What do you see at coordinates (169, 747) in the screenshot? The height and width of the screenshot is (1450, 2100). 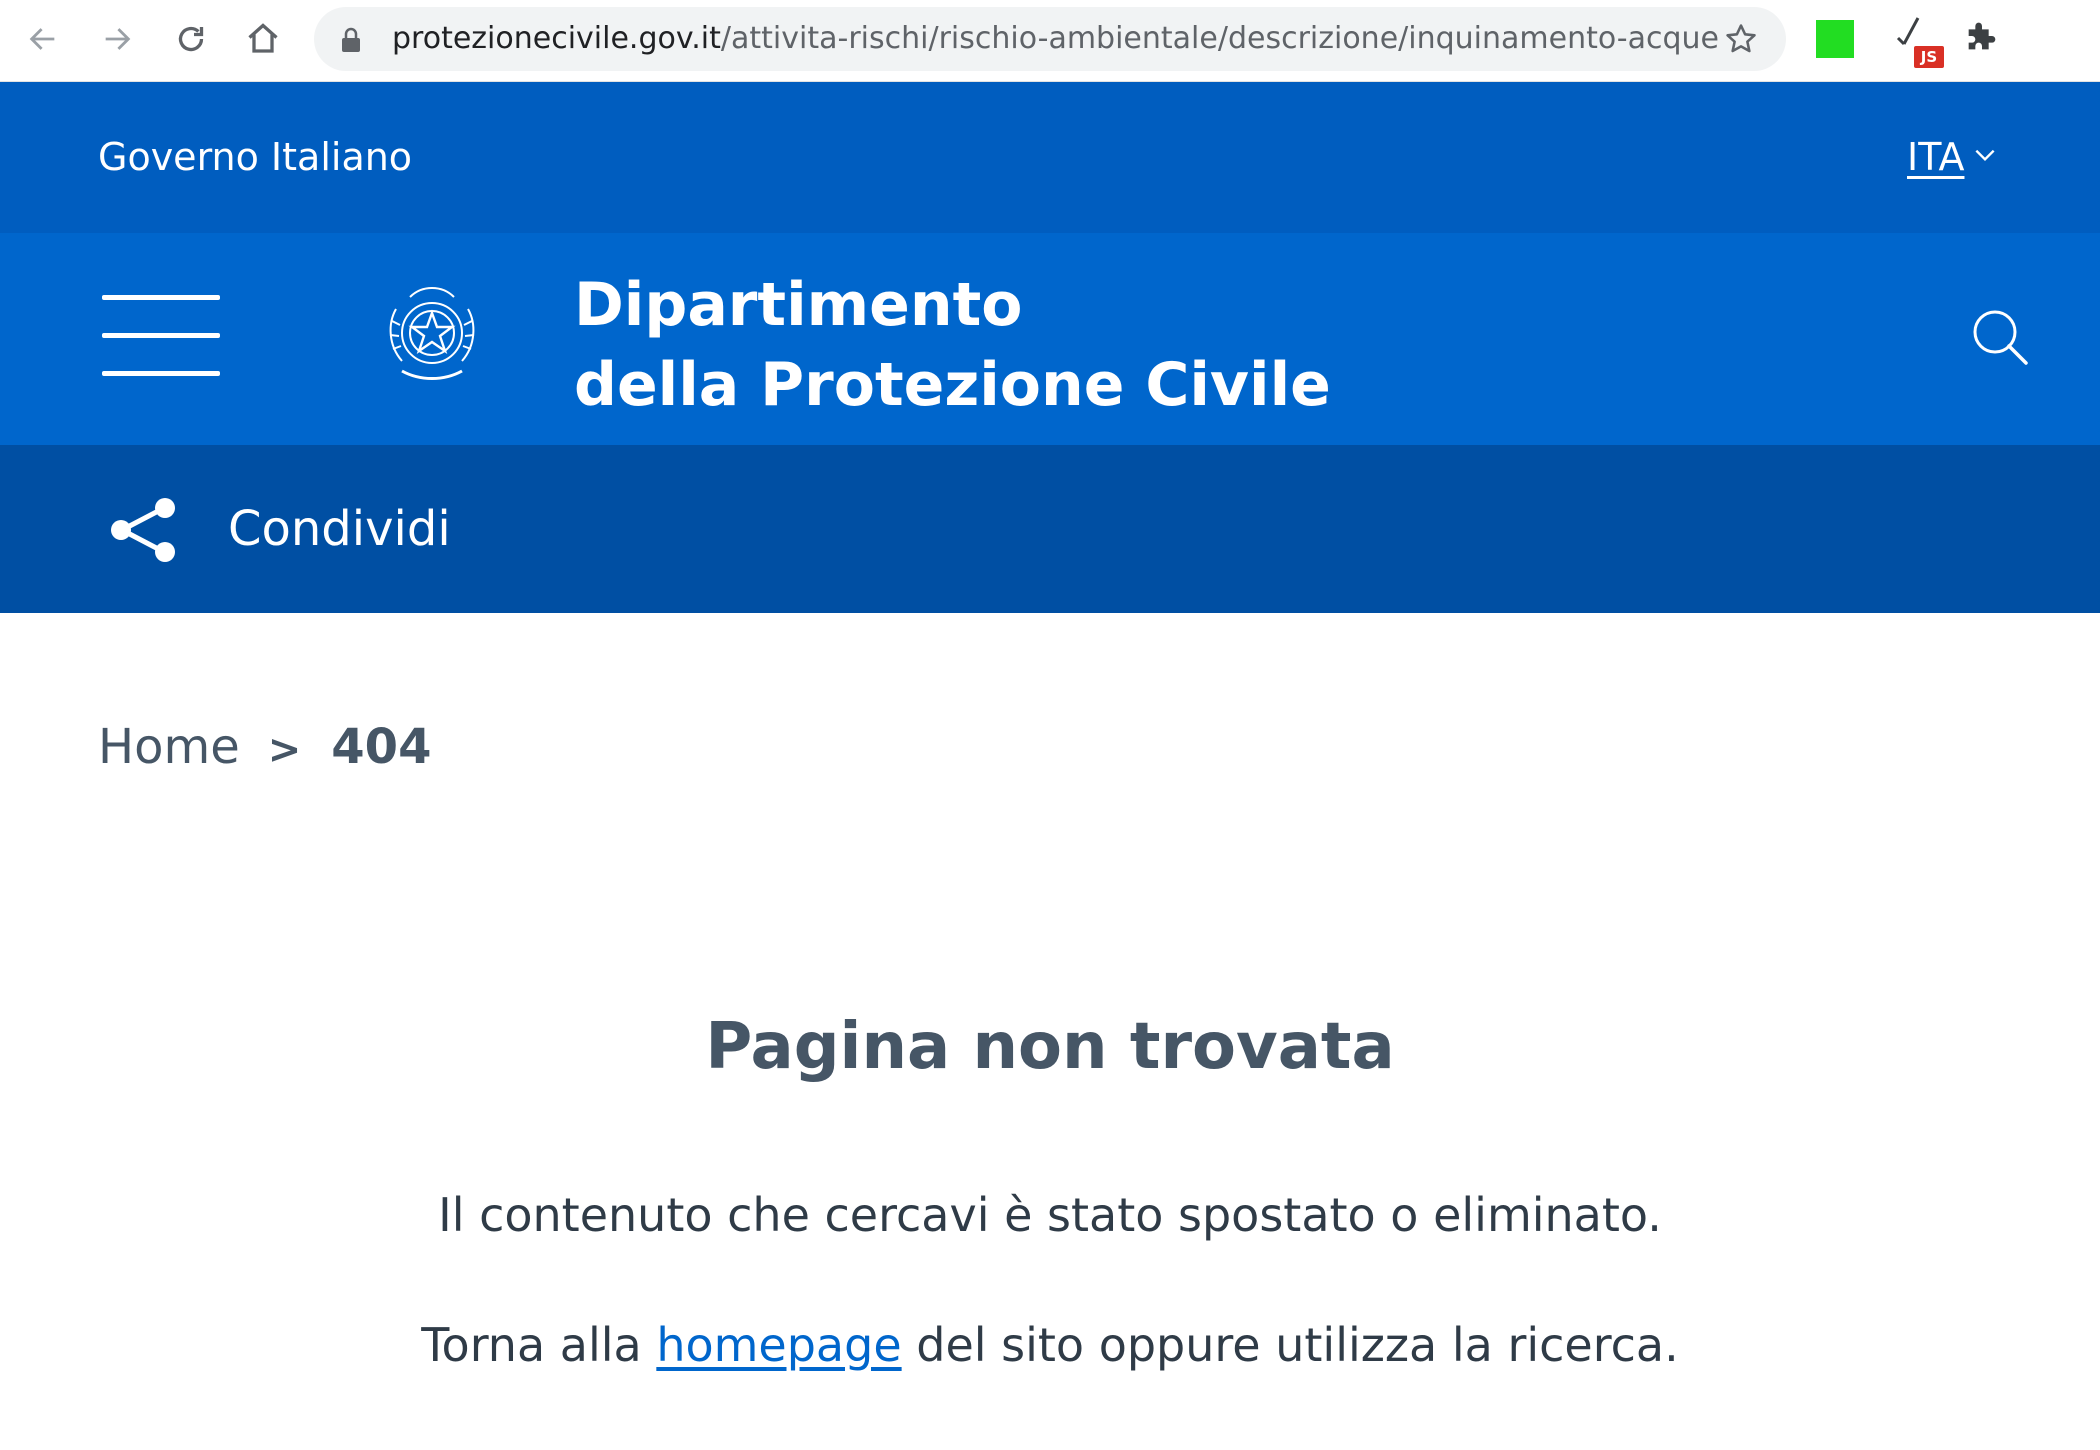 I see `breadcrumb-home-link: Home` at bounding box center [169, 747].